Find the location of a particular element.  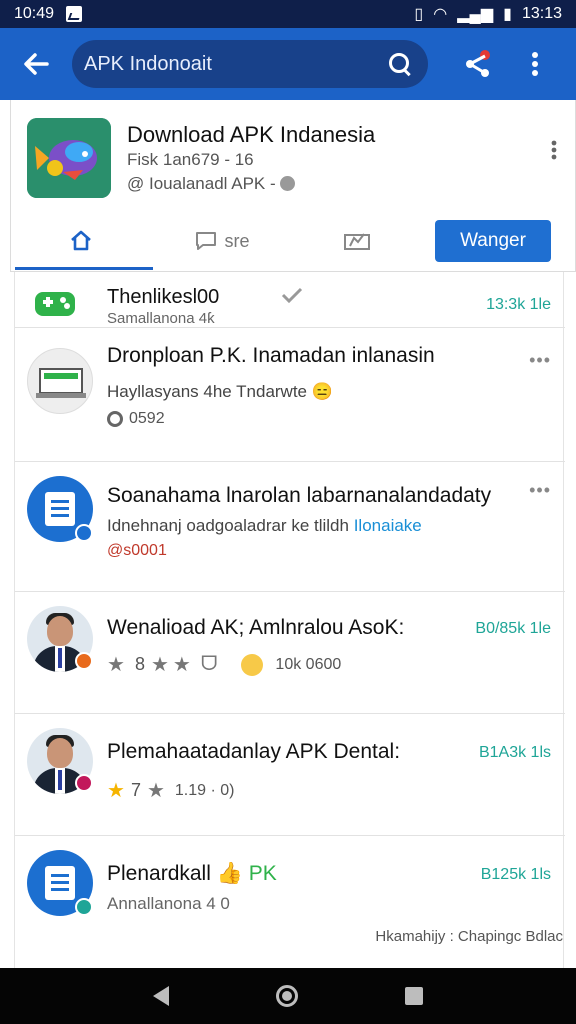

list-item-title: Wenalioad AK; Amlnralou AsoK: is located at coordinates (256, 627).